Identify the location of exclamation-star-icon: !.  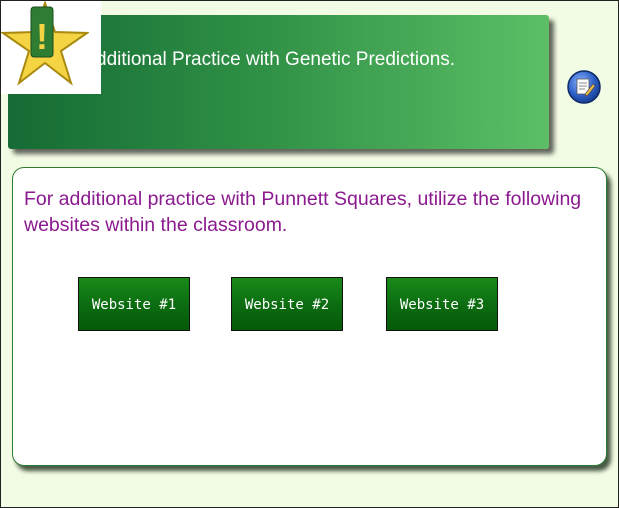
(45, 43).